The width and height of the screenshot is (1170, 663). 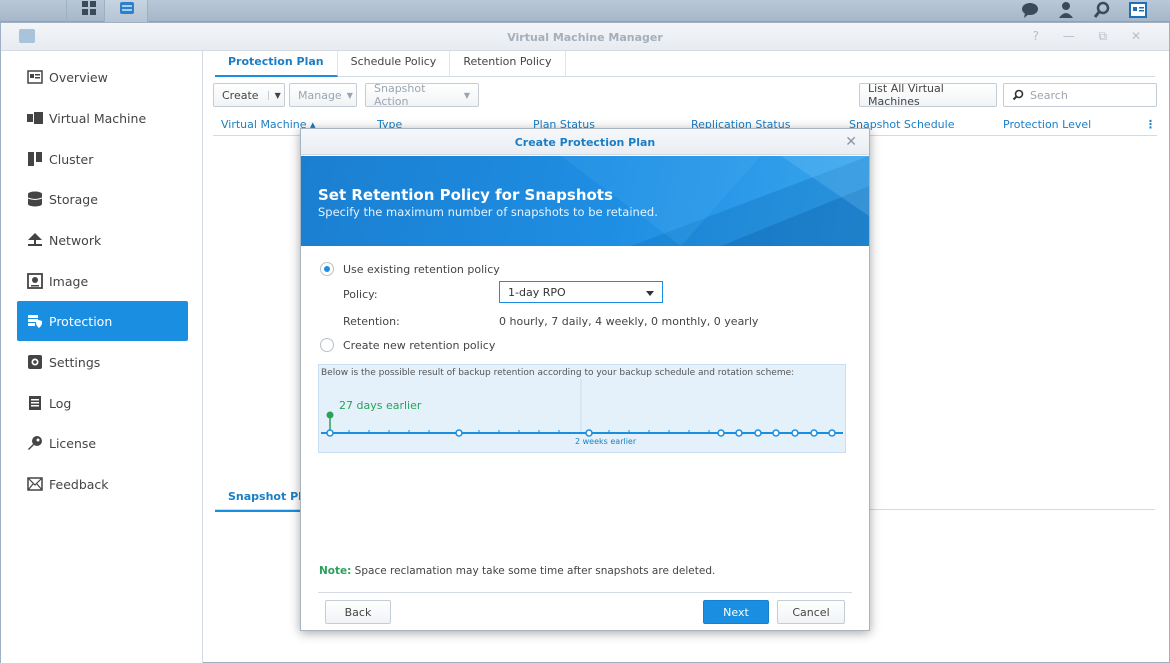 I want to click on sidebar-item-log: Log, so click(x=102, y=403).